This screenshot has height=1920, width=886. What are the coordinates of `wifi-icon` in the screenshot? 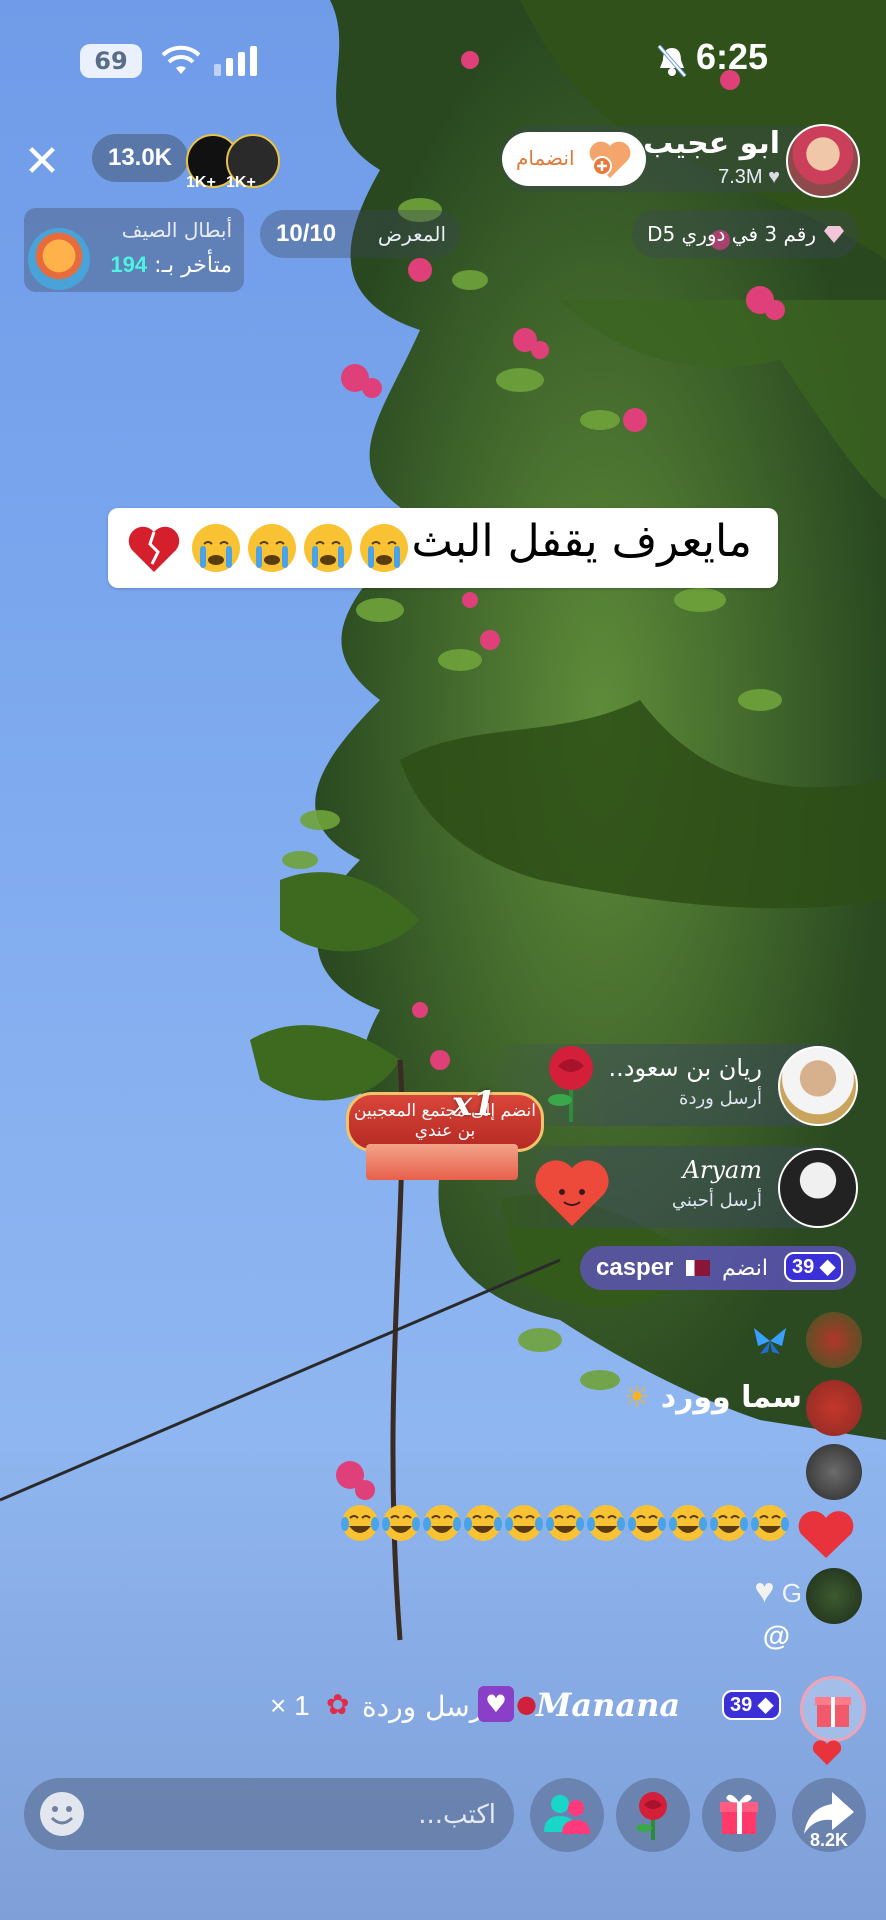 It's located at (181, 59).